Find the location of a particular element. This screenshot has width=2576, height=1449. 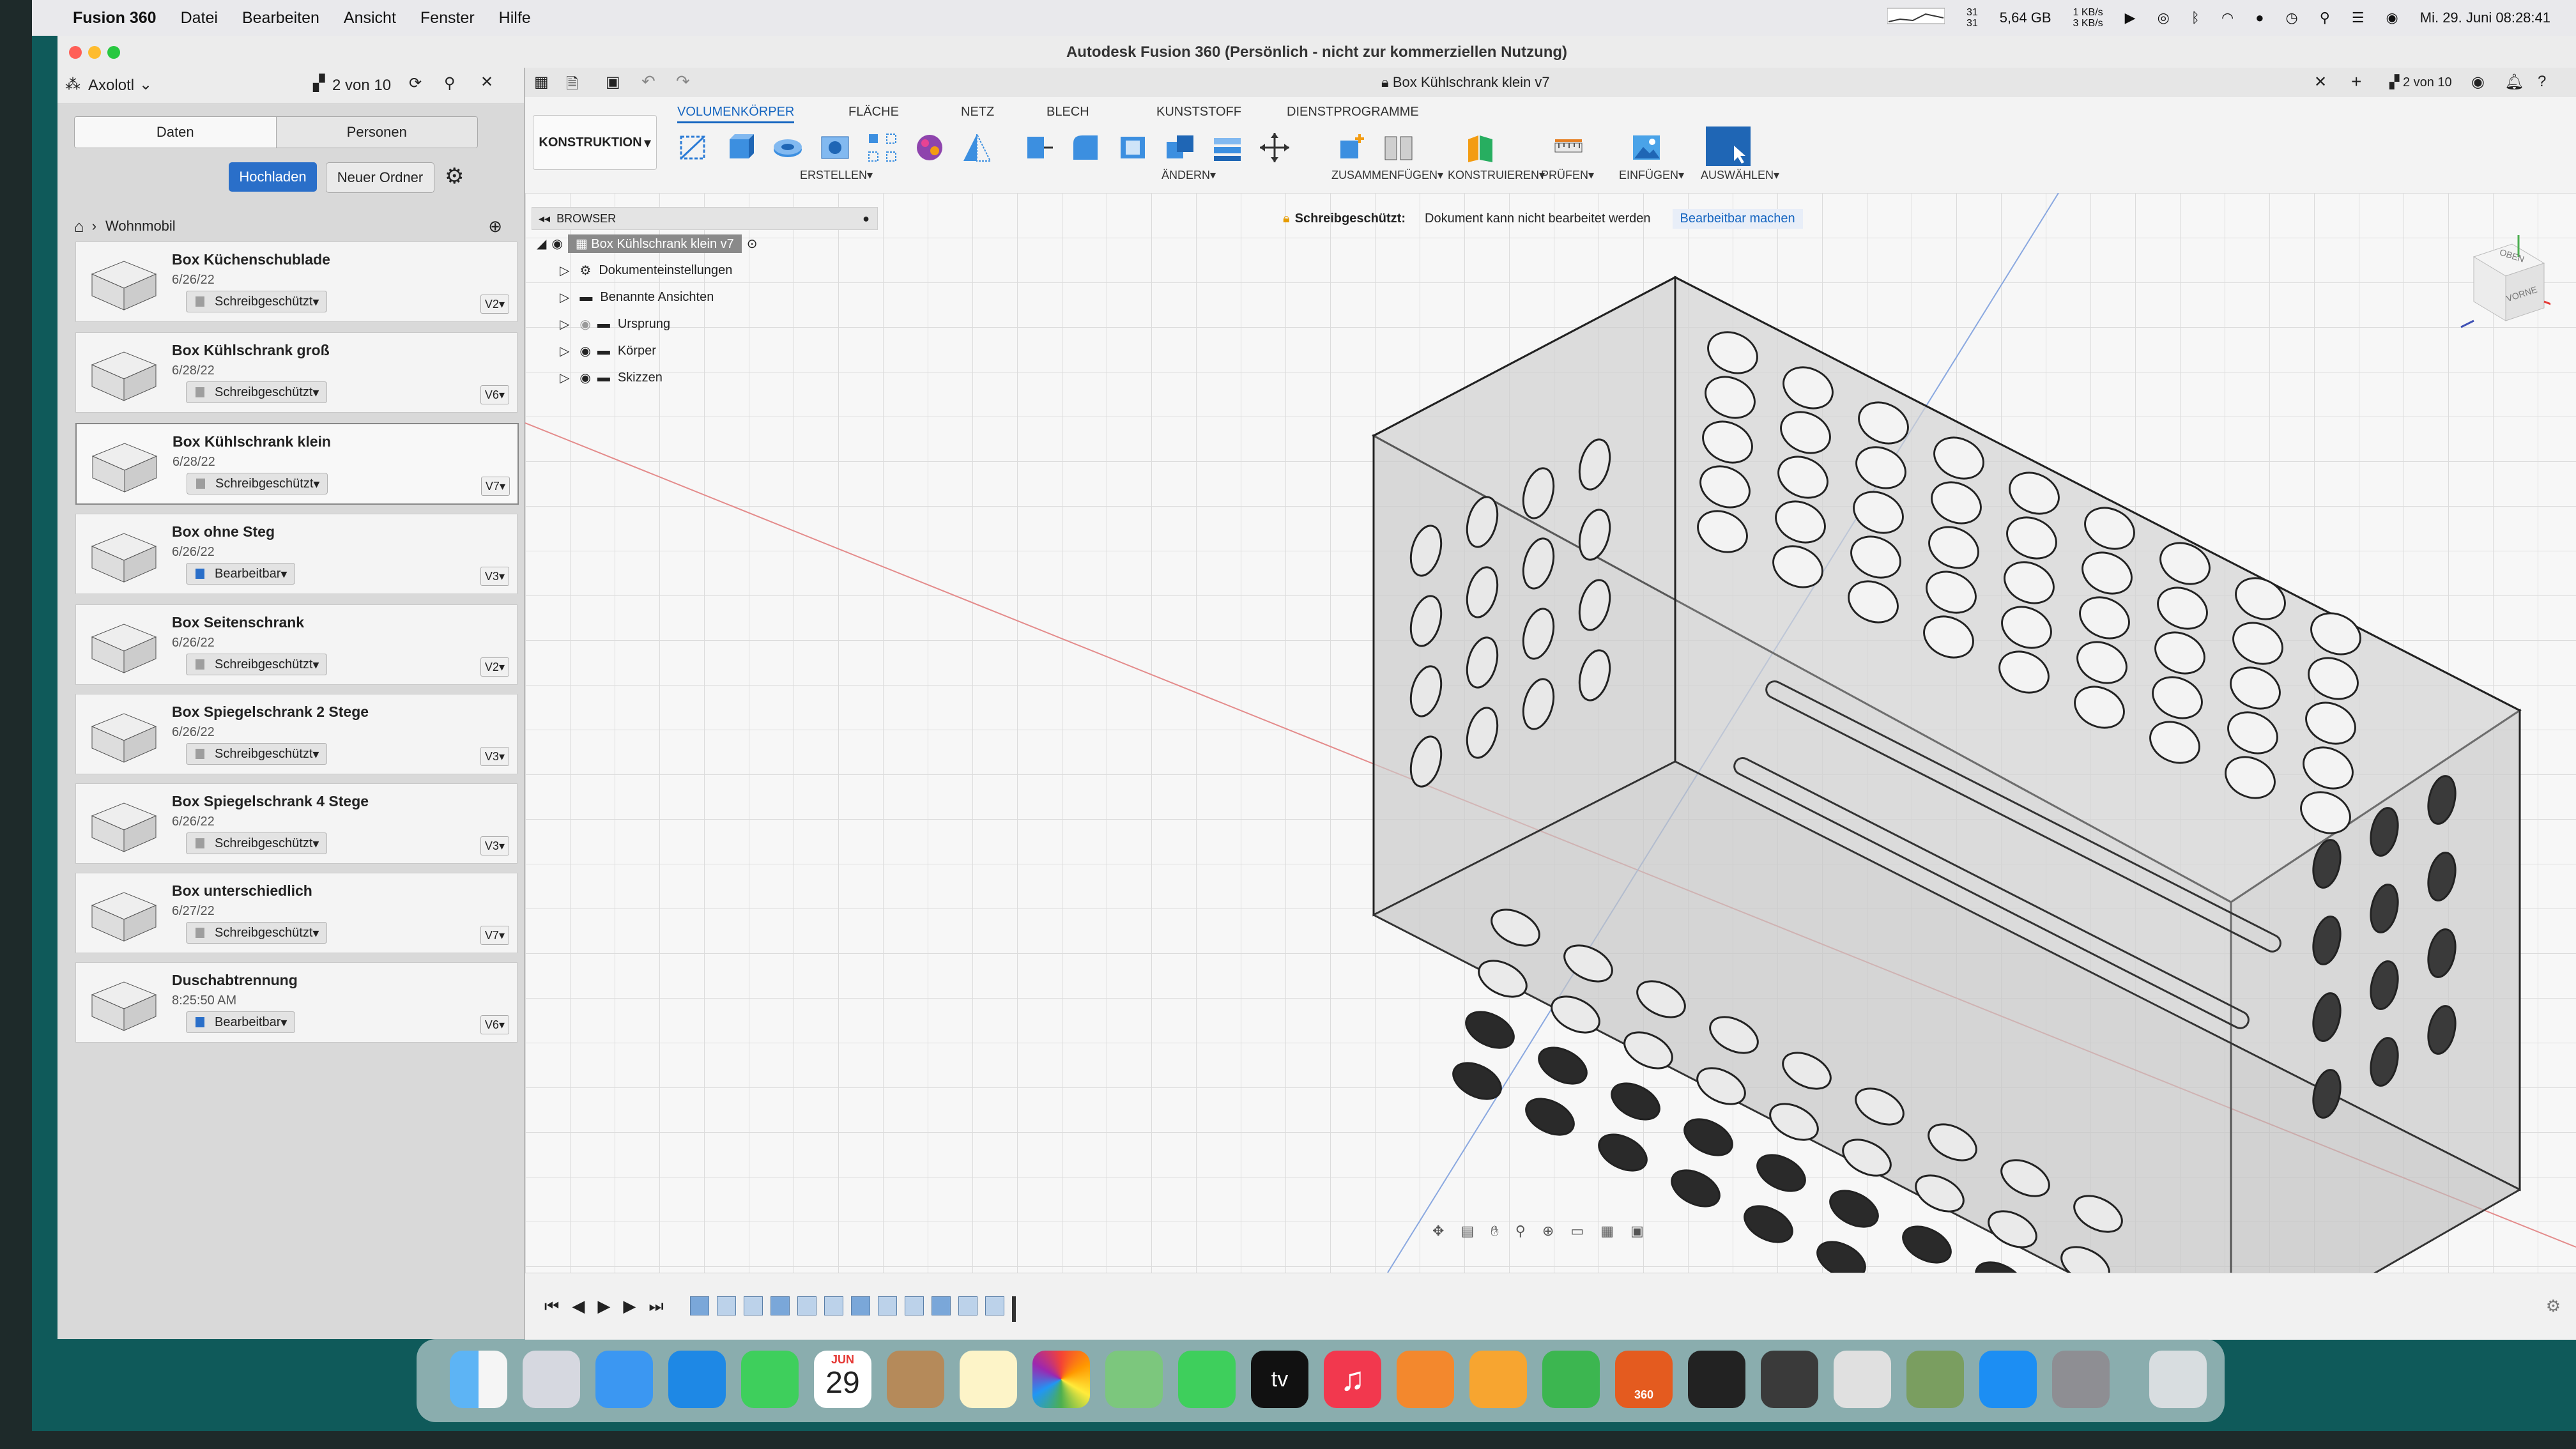

revolve-icon is located at coordinates (787, 147).